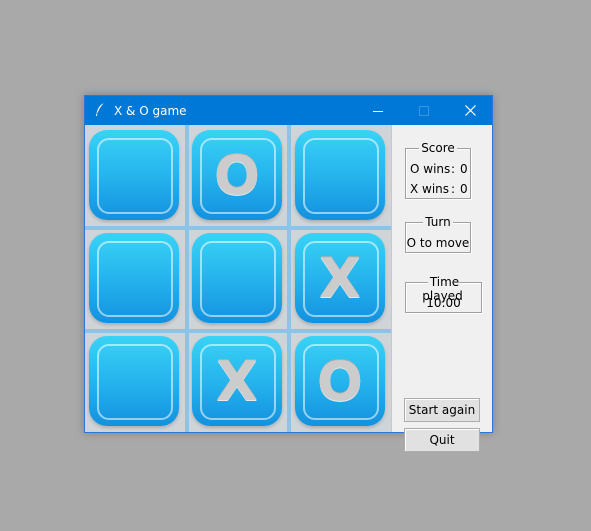  What do you see at coordinates (442, 440) in the screenshot?
I see `quit-button: Quit` at bounding box center [442, 440].